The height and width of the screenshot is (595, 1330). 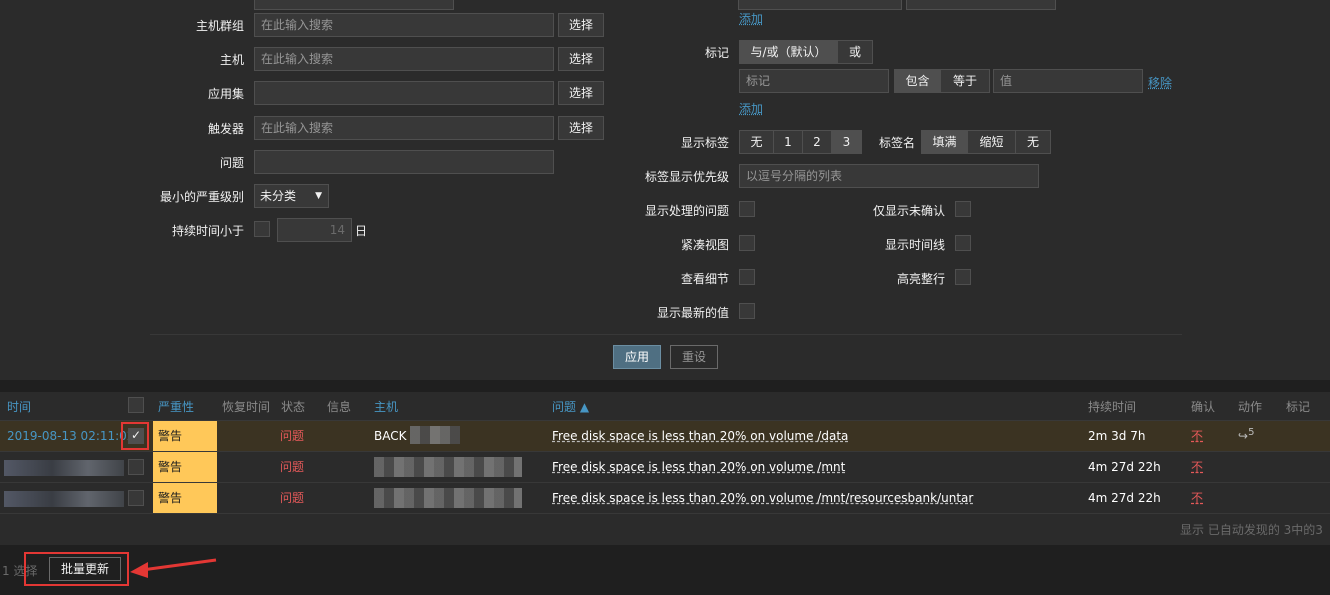 What do you see at coordinates (278, 196) in the screenshot?
I see `min-severity-value: 未分类` at bounding box center [278, 196].